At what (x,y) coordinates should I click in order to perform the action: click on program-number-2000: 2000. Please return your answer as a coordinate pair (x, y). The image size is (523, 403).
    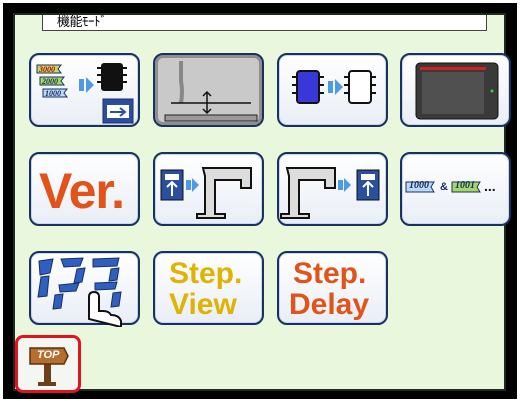
    Looking at the image, I should click on (49, 81).